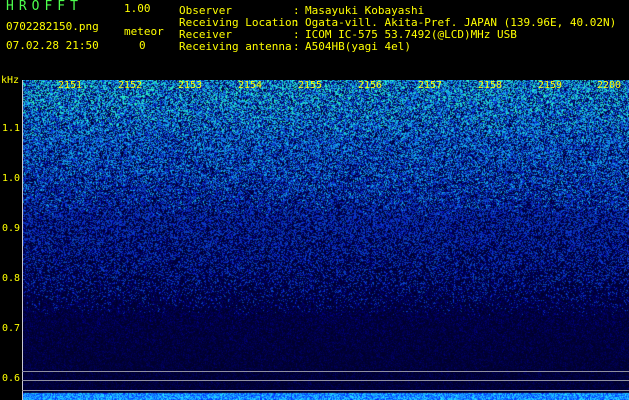  Describe the element at coordinates (190, 85) in the screenshot. I see `x-tick-label: 2153` at that location.